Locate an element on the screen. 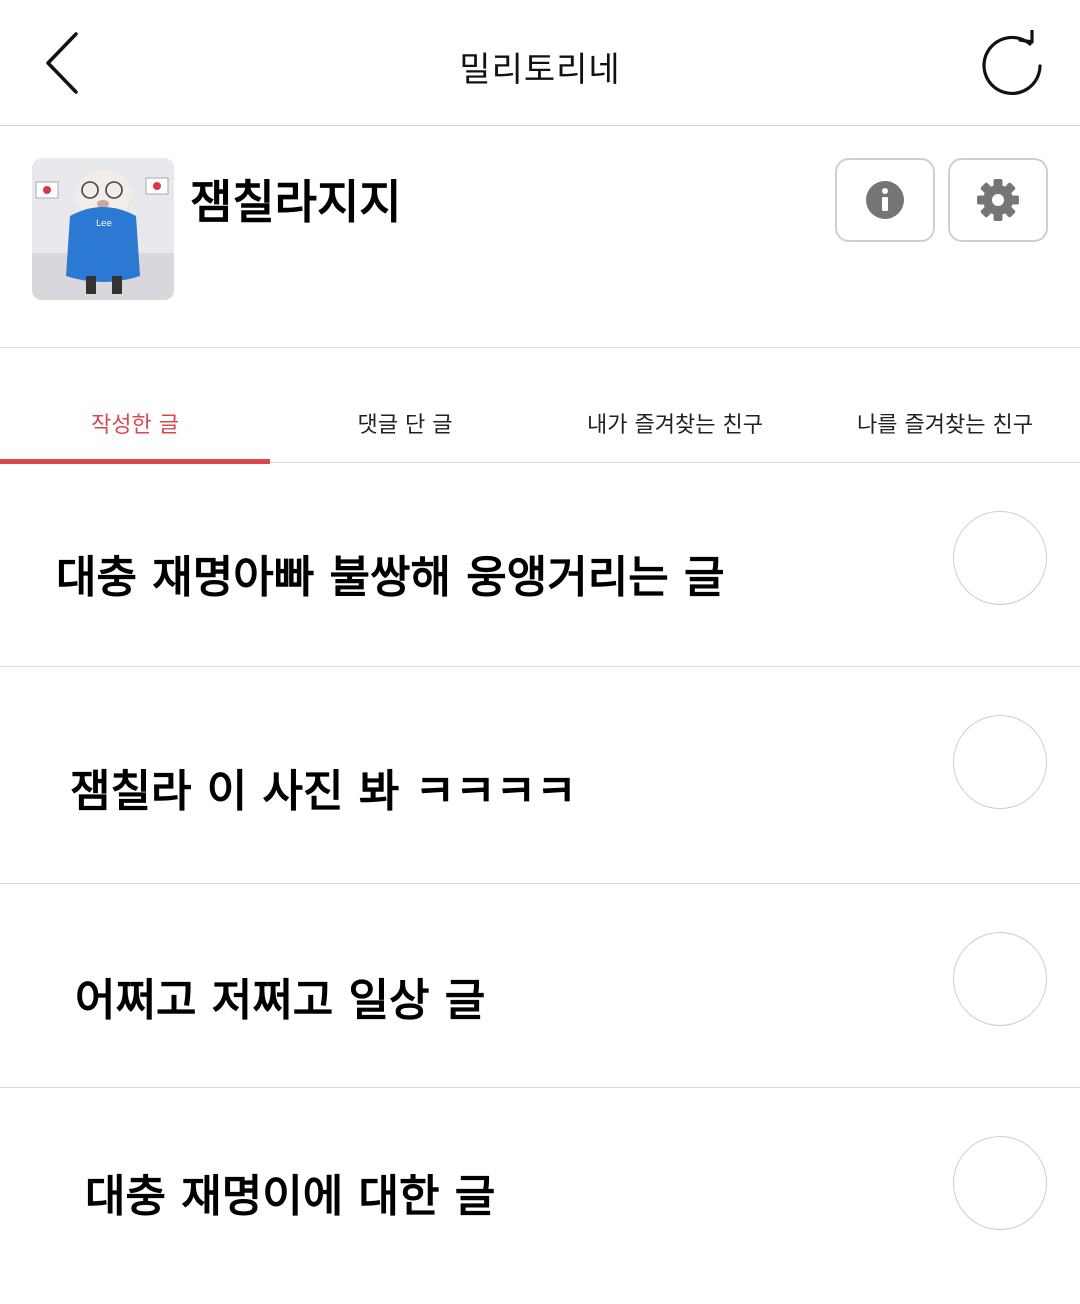 The height and width of the screenshot is (1304, 1080). tab-bar: 작성한 글 댓글 단 글 내가 즐겨찾는 친구 나를 즐겨찾는 친구 is located at coordinates (540, 406).